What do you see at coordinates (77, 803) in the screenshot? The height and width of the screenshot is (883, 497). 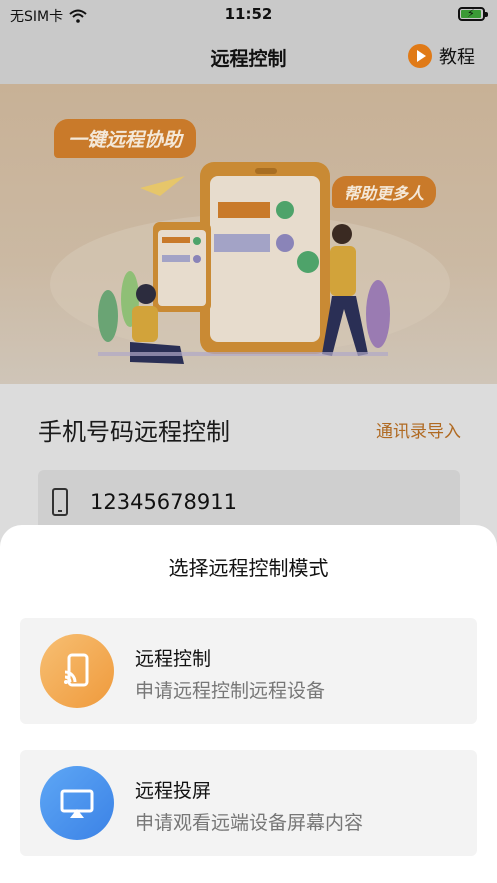 I see `screen-cast-icon` at bounding box center [77, 803].